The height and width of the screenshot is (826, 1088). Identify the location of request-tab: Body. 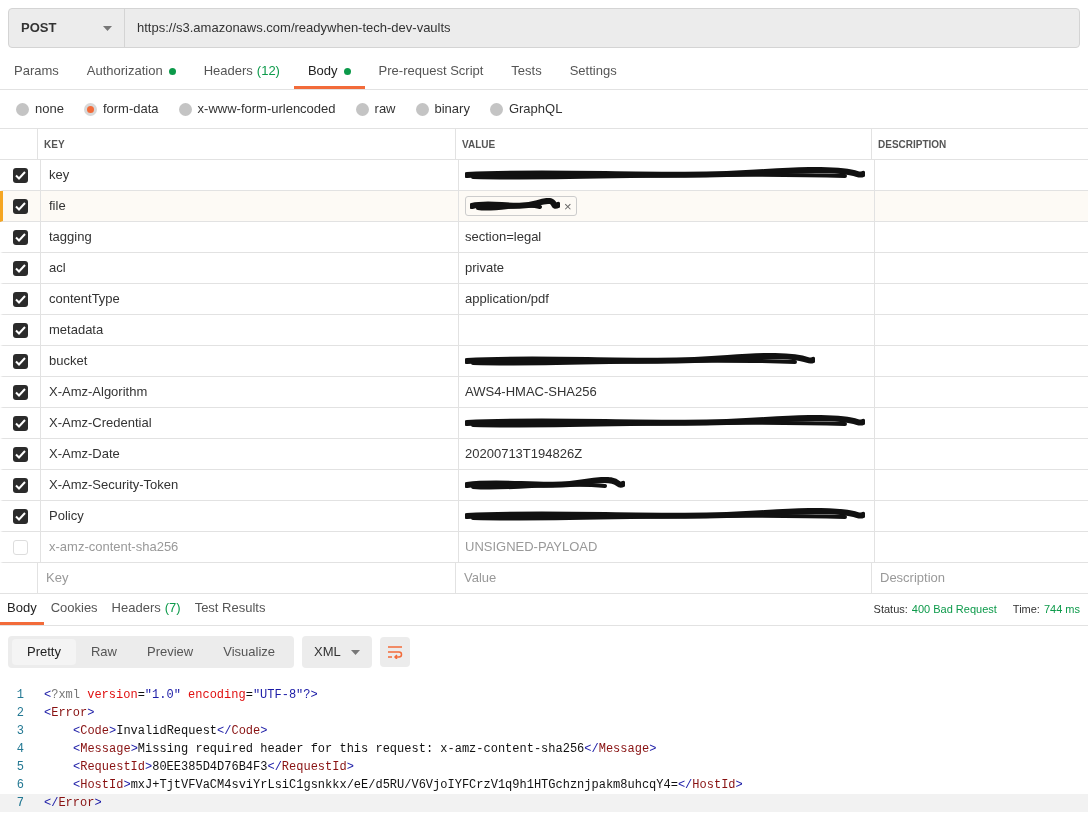
(329, 72).